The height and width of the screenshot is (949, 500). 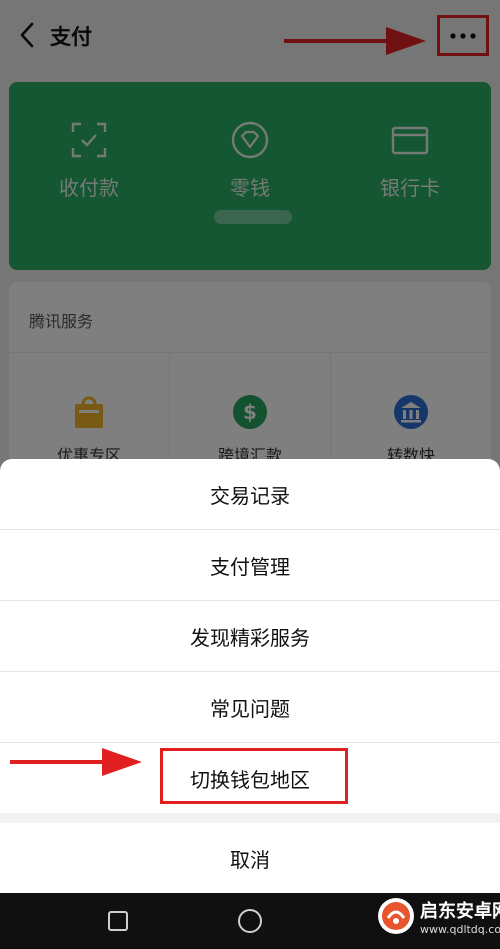 What do you see at coordinates (460, 929) in the screenshot?
I see `watermark-url: www.qdltdq.com` at bounding box center [460, 929].